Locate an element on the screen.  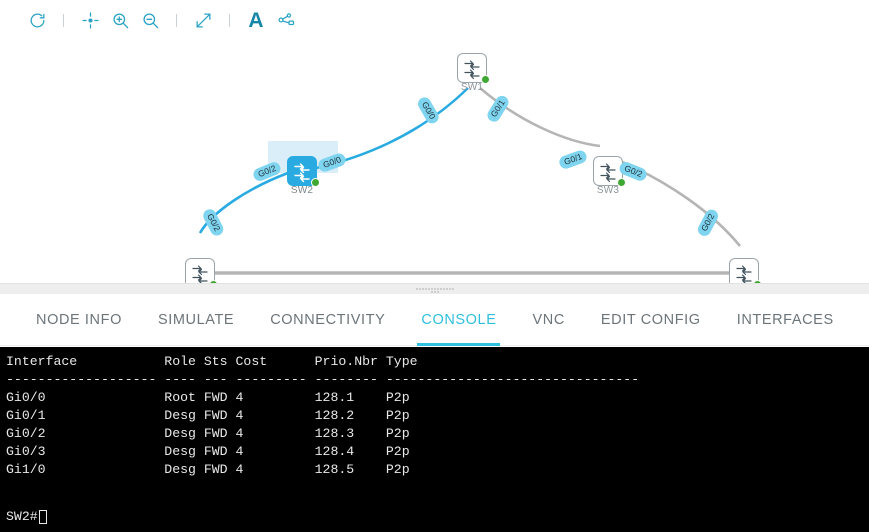
console-cursor is located at coordinates (42, 517).